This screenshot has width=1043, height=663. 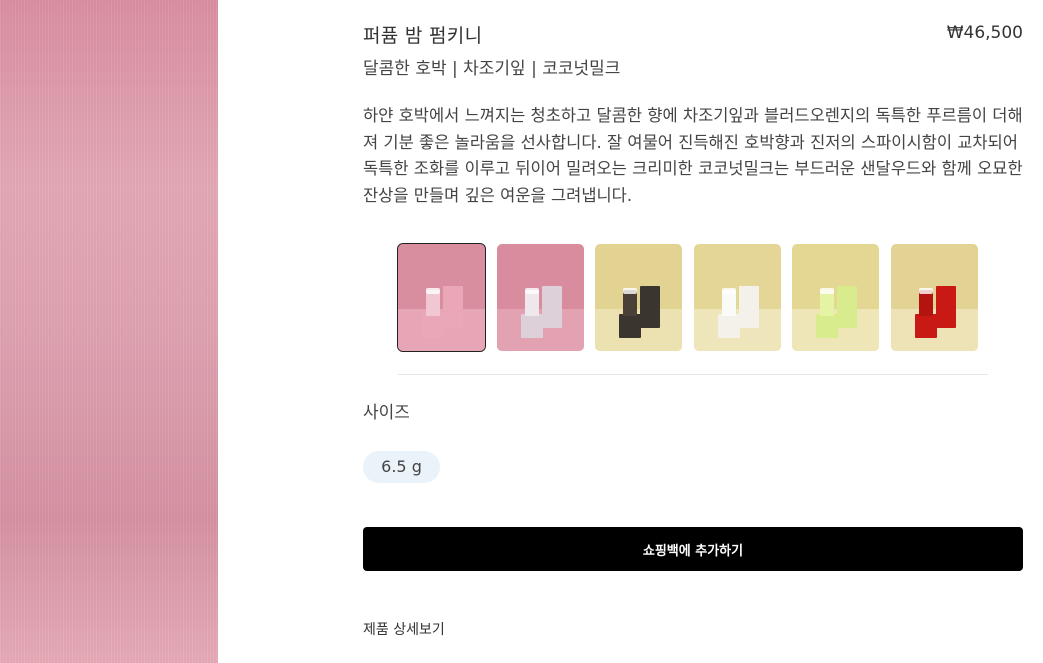 I want to click on add-to-bag-button: 쇼핑백에 추가하기, so click(x=693, y=549).